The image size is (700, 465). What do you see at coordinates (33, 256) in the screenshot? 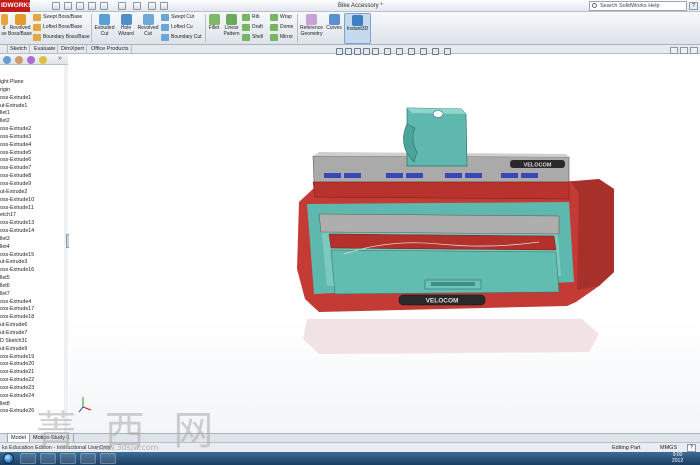
I see `feature-tree-item: oss-Extrude15` at bounding box center [33, 256].